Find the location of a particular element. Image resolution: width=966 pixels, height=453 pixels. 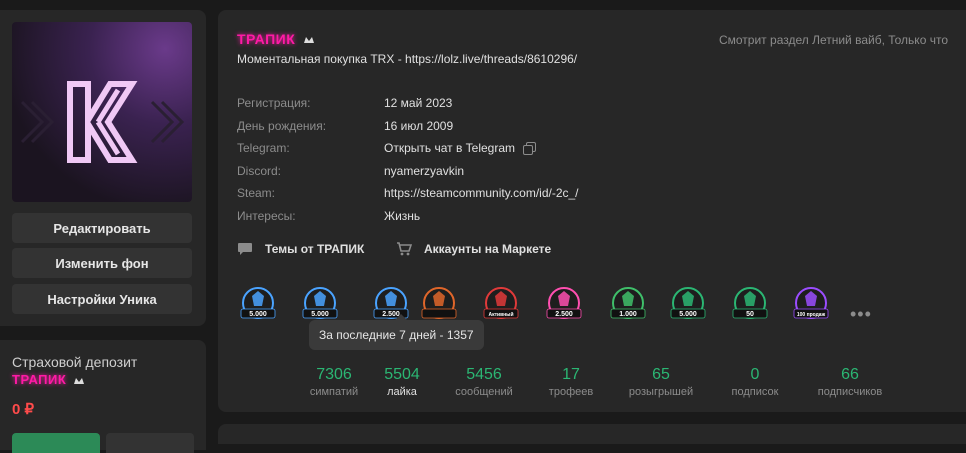

stat-followers: 66 подписчиков is located at coordinates (850, 382).